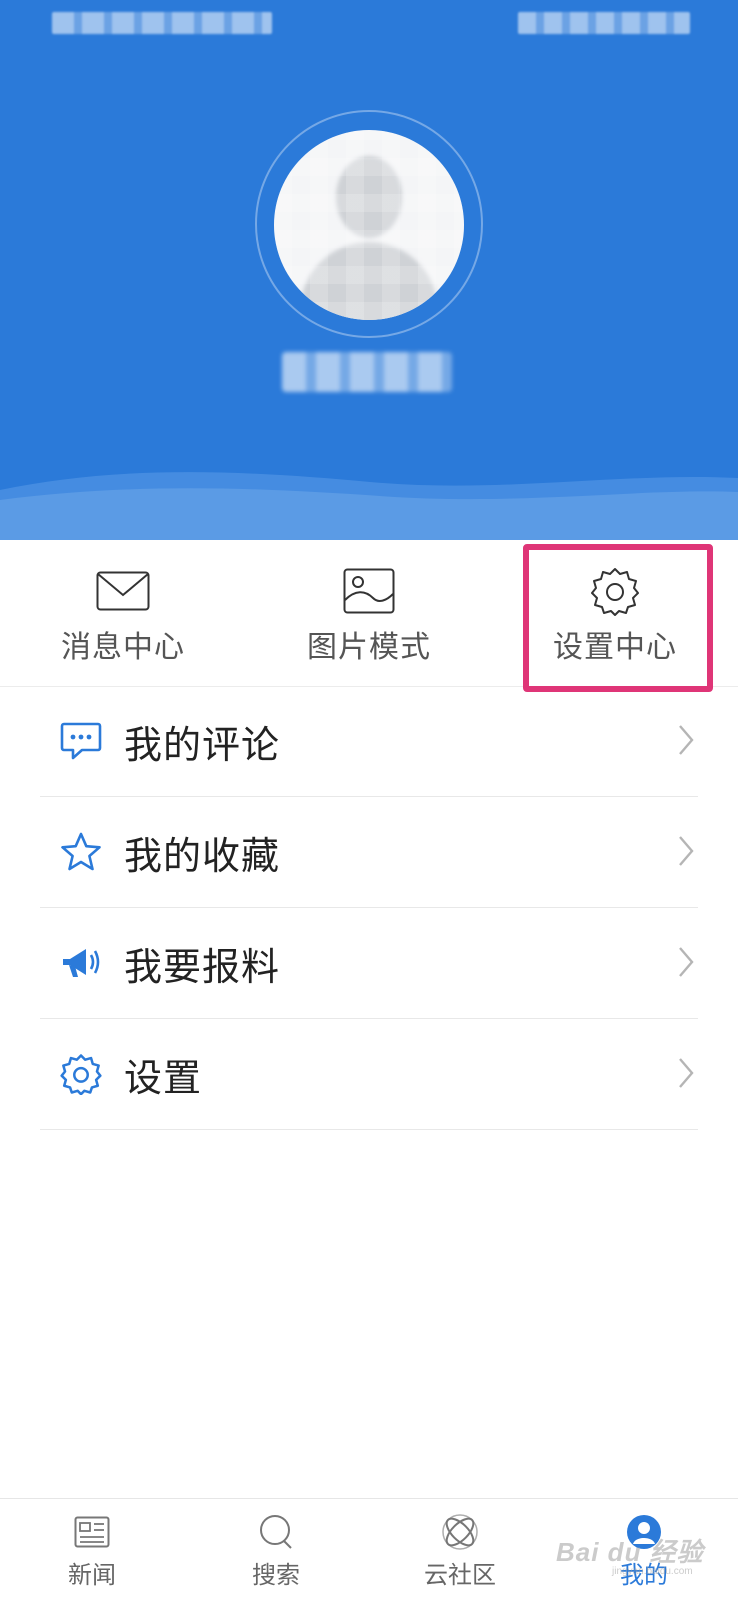 Image resolution: width=738 pixels, height=1601 pixels. What do you see at coordinates (460, 1532) in the screenshot?
I see `atom-icon` at bounding box center [460, 1532].